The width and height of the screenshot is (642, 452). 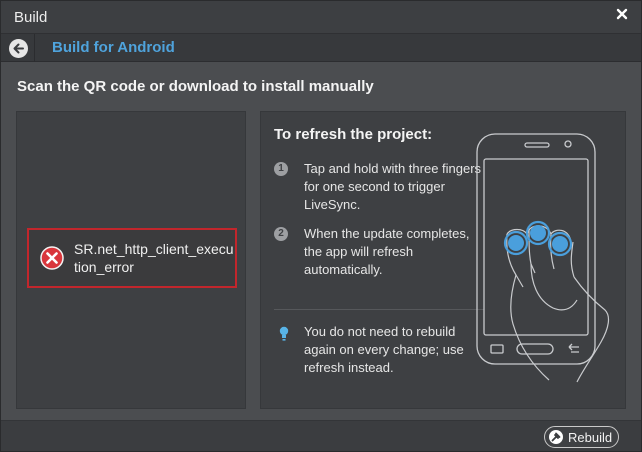 What do you see at coordinates (154, 258) in the screenshot?
I see `error-text: SR.net_http_client_execution_error` at bounding box center [154, 258].